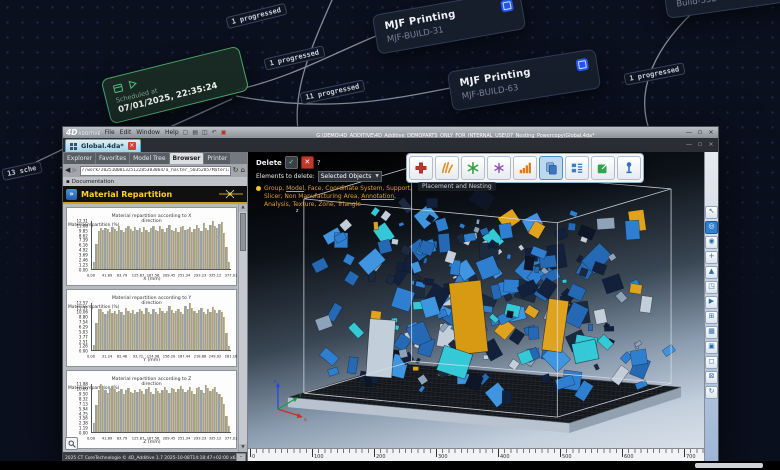 This screenshot has width=780, height=470. What do you see at coordinates (186, 158) in the screenshot?
I see `tab-browser: Browser` at bounding box center [186, 158].